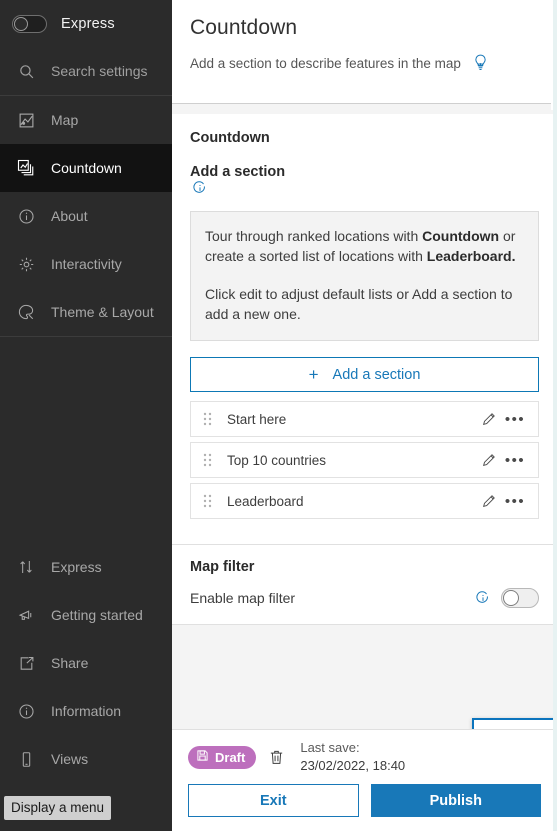 This screenshot has width=557, height=831. What do you see at coordinates (69, 216) in the screenshot?
I see `sidebar-item-label: About` at bounding box center [69, 216].